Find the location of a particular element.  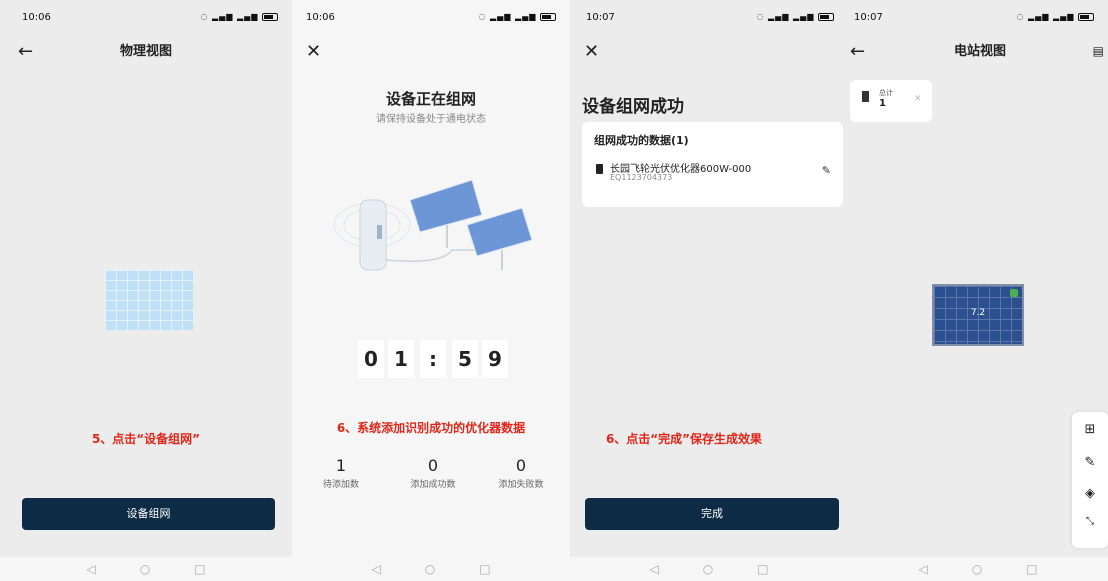

stat-pending: 1 待添加数 is located at coordinates (341, 473).